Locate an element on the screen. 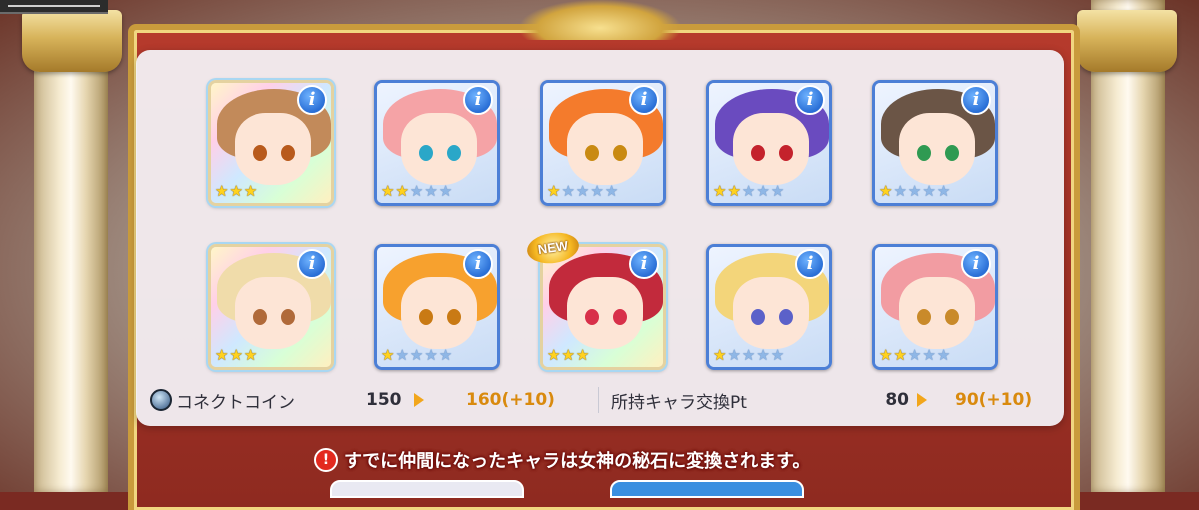 Image resolution: width=1199 pixels, height=510 pixels. conversion-warning: ! すでに仲間になったキャラは女神の秘石に変換されます。 is located at coordinates (562, 460).